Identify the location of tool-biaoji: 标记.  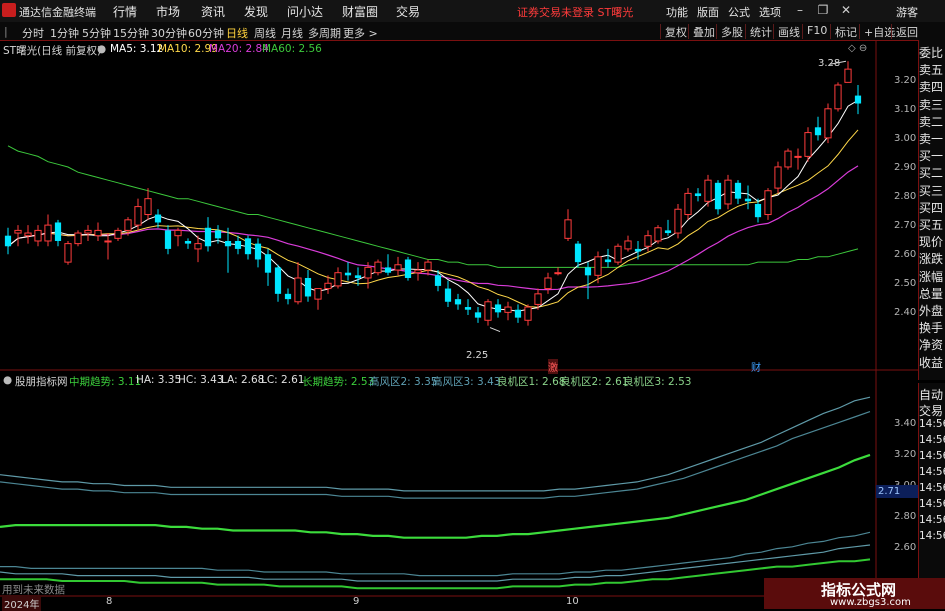
(843, 31).